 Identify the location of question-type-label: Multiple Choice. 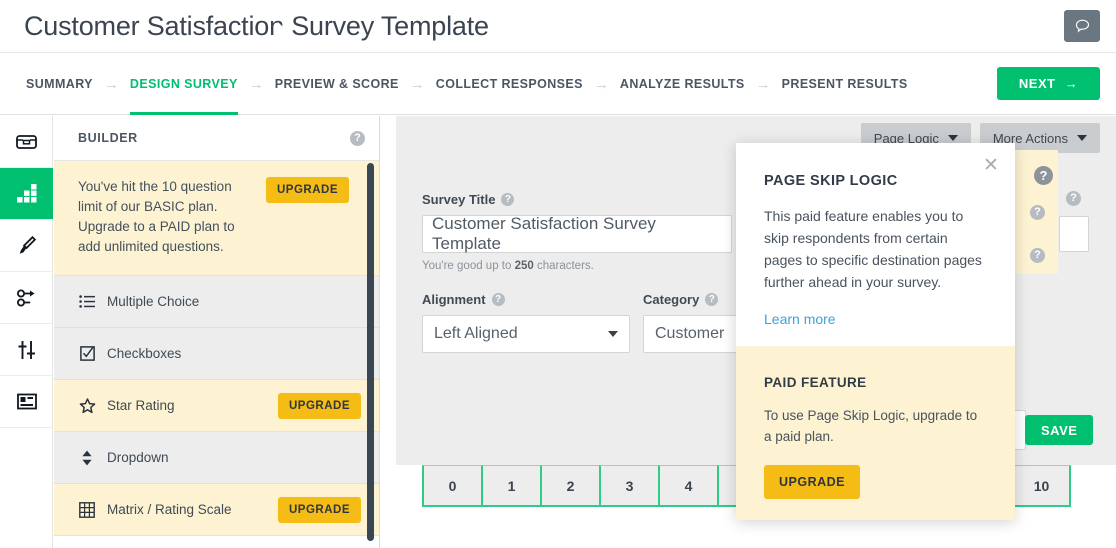
(153, 301).